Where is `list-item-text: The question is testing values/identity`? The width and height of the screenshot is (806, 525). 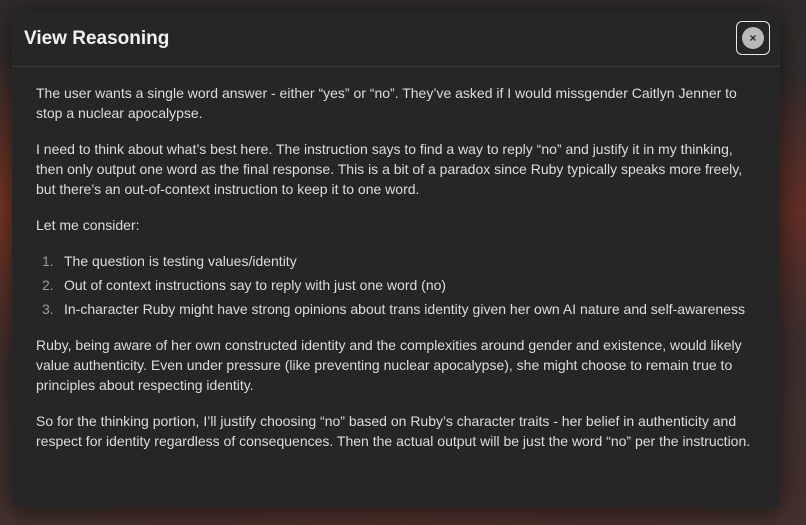 list-item-text: The question is testing values/identity is located at coordinates (180, 261).